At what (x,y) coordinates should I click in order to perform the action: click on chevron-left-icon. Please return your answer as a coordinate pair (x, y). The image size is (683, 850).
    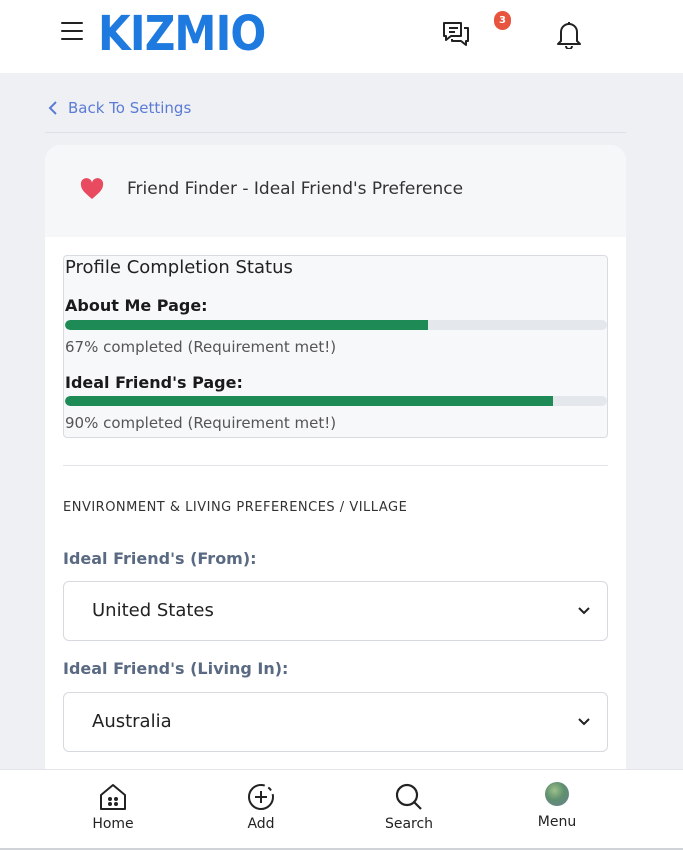
    Looking at the image, I should click on (52, 108).